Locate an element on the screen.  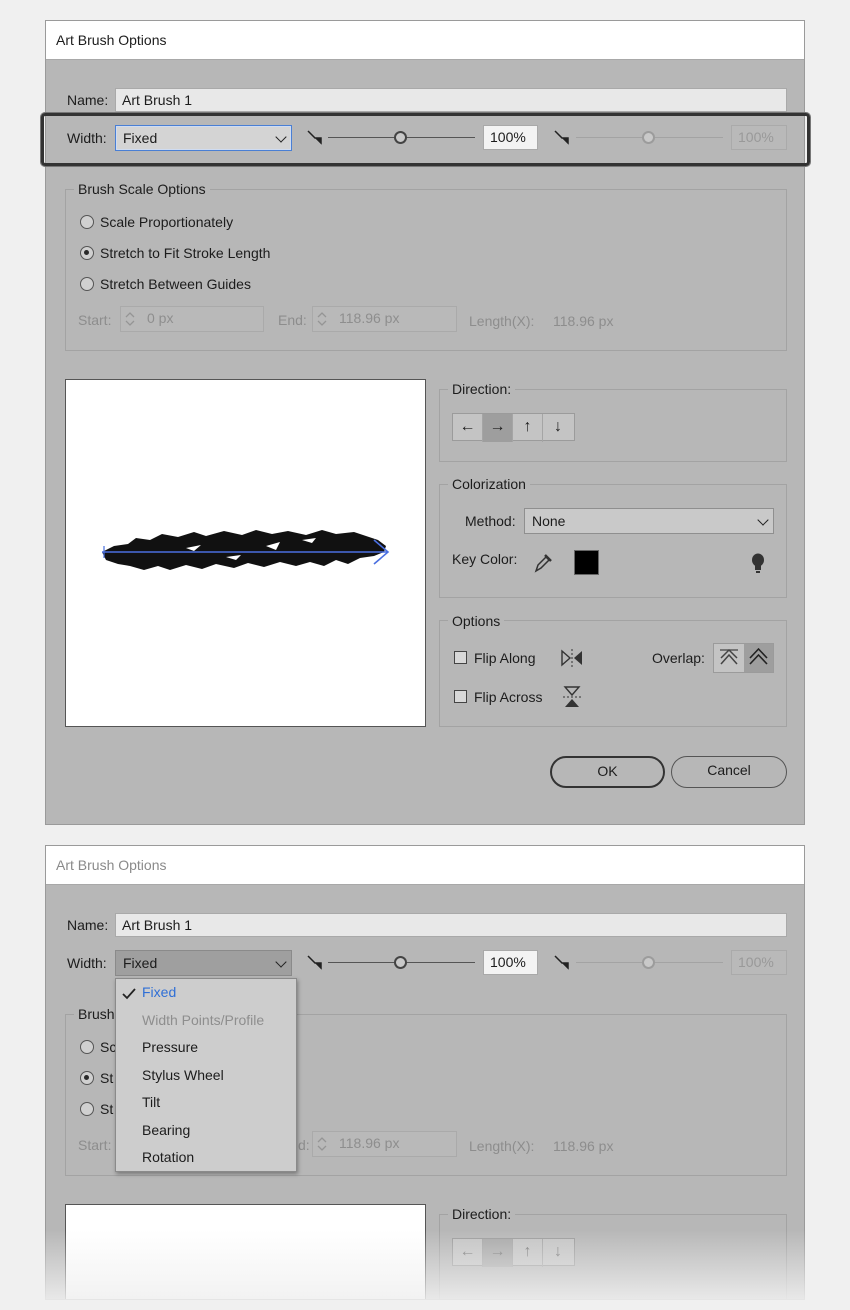
flip-across-label: Flip Across is located at coordinates (508, 697).